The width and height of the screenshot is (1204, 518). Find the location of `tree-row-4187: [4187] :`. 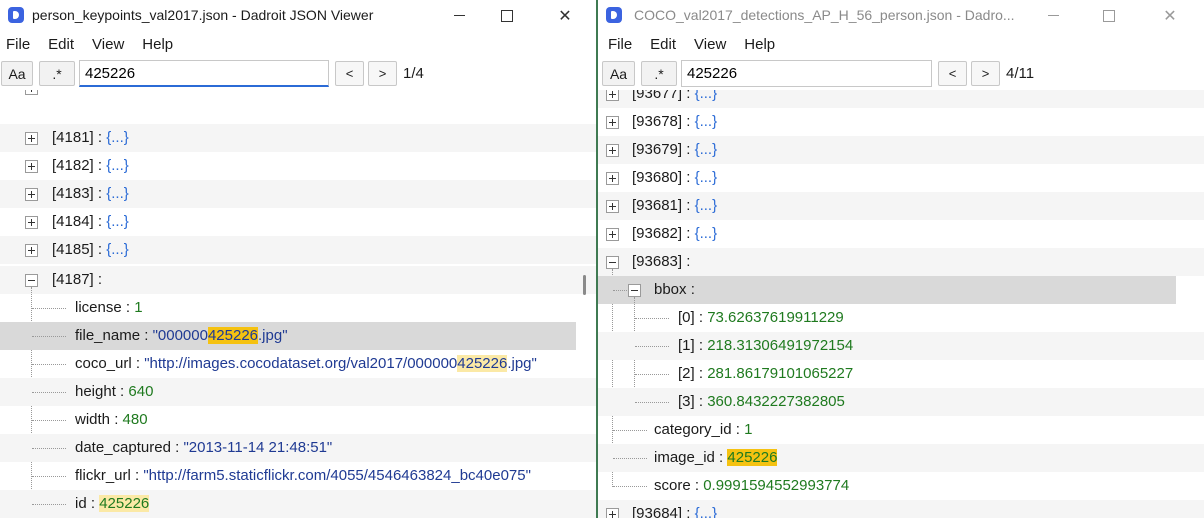

tree-row-4187: [4187] : is located at coordinates (298, 280).